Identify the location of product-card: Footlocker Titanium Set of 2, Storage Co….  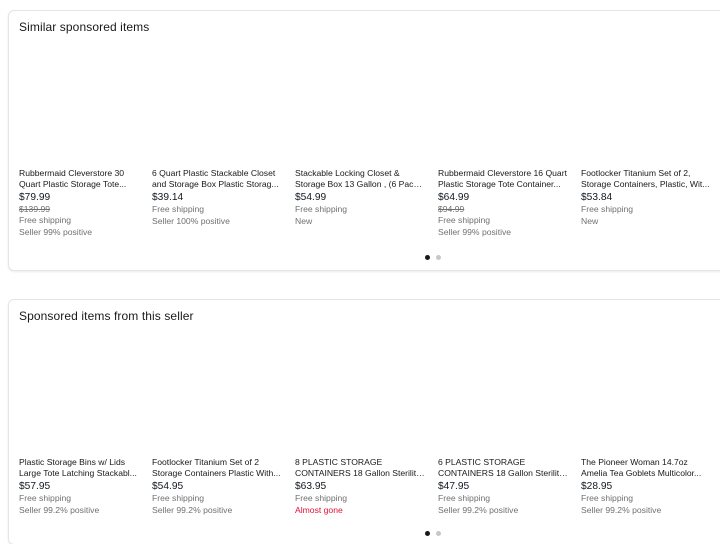
(649, 142).